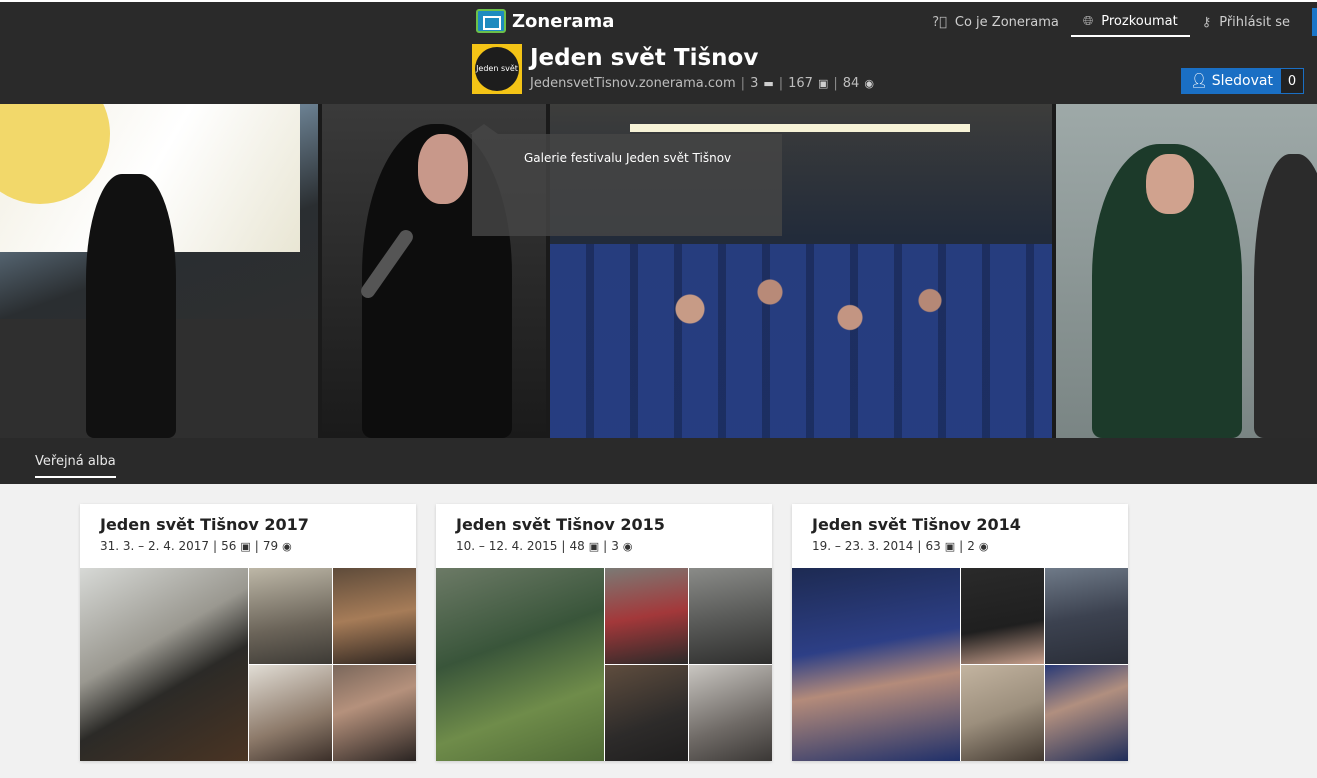 This screenshot has width=1317, height=778. What do you see at coordinates (863, 546) in the screenshot?
I see `album-dates: 19. – 23. 3. 2014` at bounding box center [863, 546].